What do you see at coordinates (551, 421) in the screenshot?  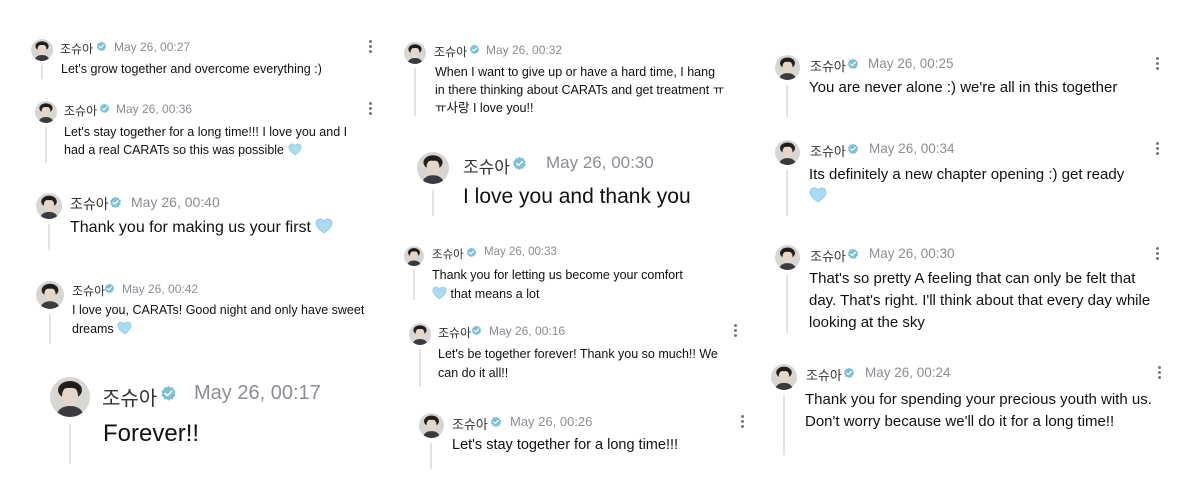 I see `post-time: May 26, 00:26` at bounding box center [551, 421].